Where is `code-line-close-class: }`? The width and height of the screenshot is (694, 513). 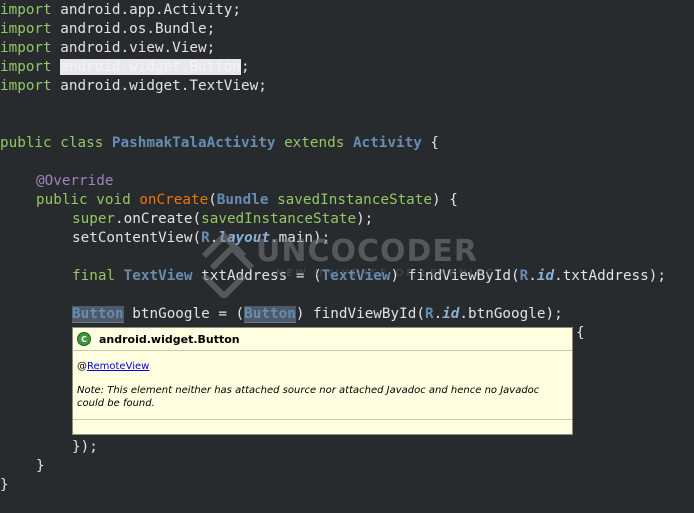 code-line-close-class: } is located at coordinates (4, 485).